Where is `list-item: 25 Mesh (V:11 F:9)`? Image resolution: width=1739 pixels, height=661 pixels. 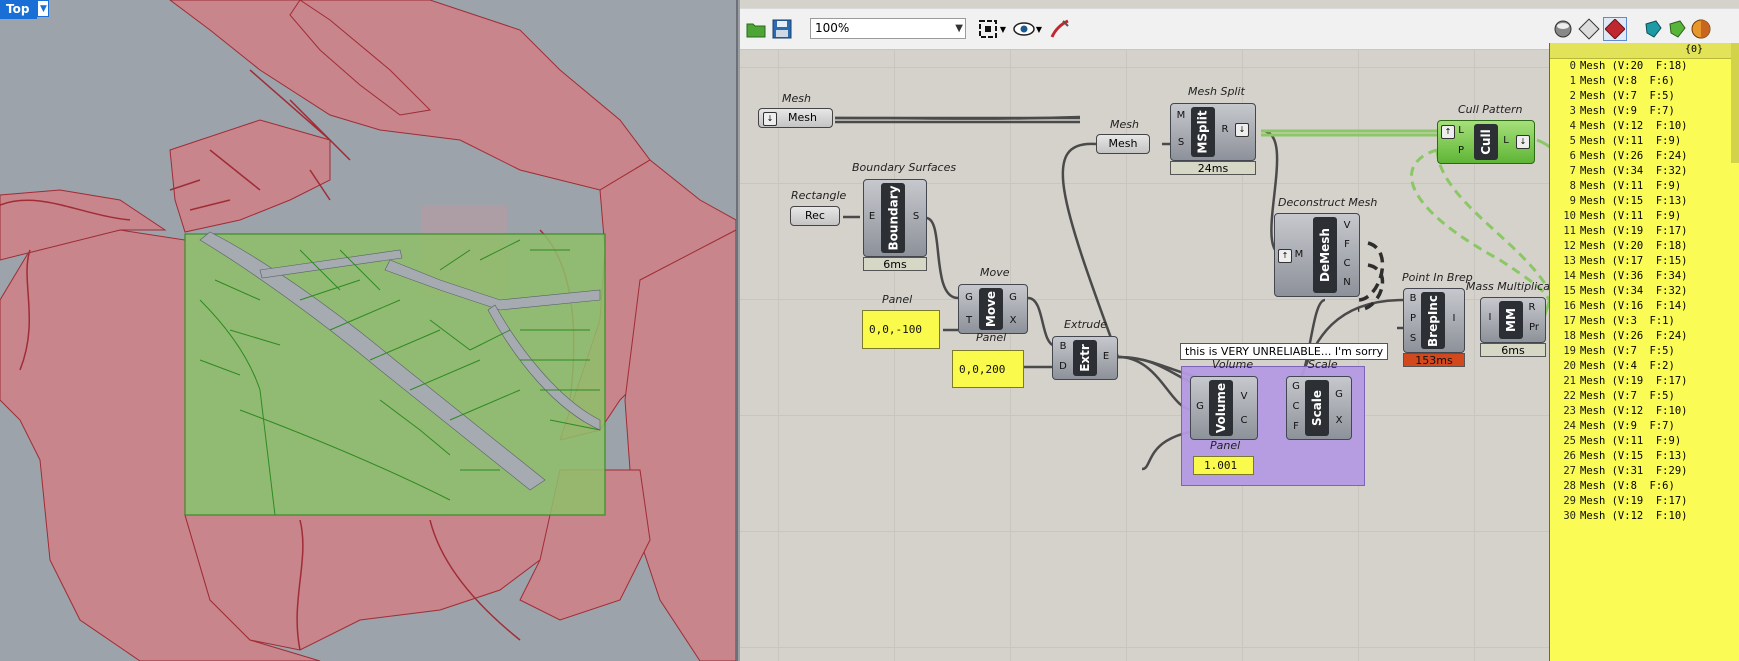 list-item: 25 Mesh (V:11 F:9) is located at coordinates (1644, 441).